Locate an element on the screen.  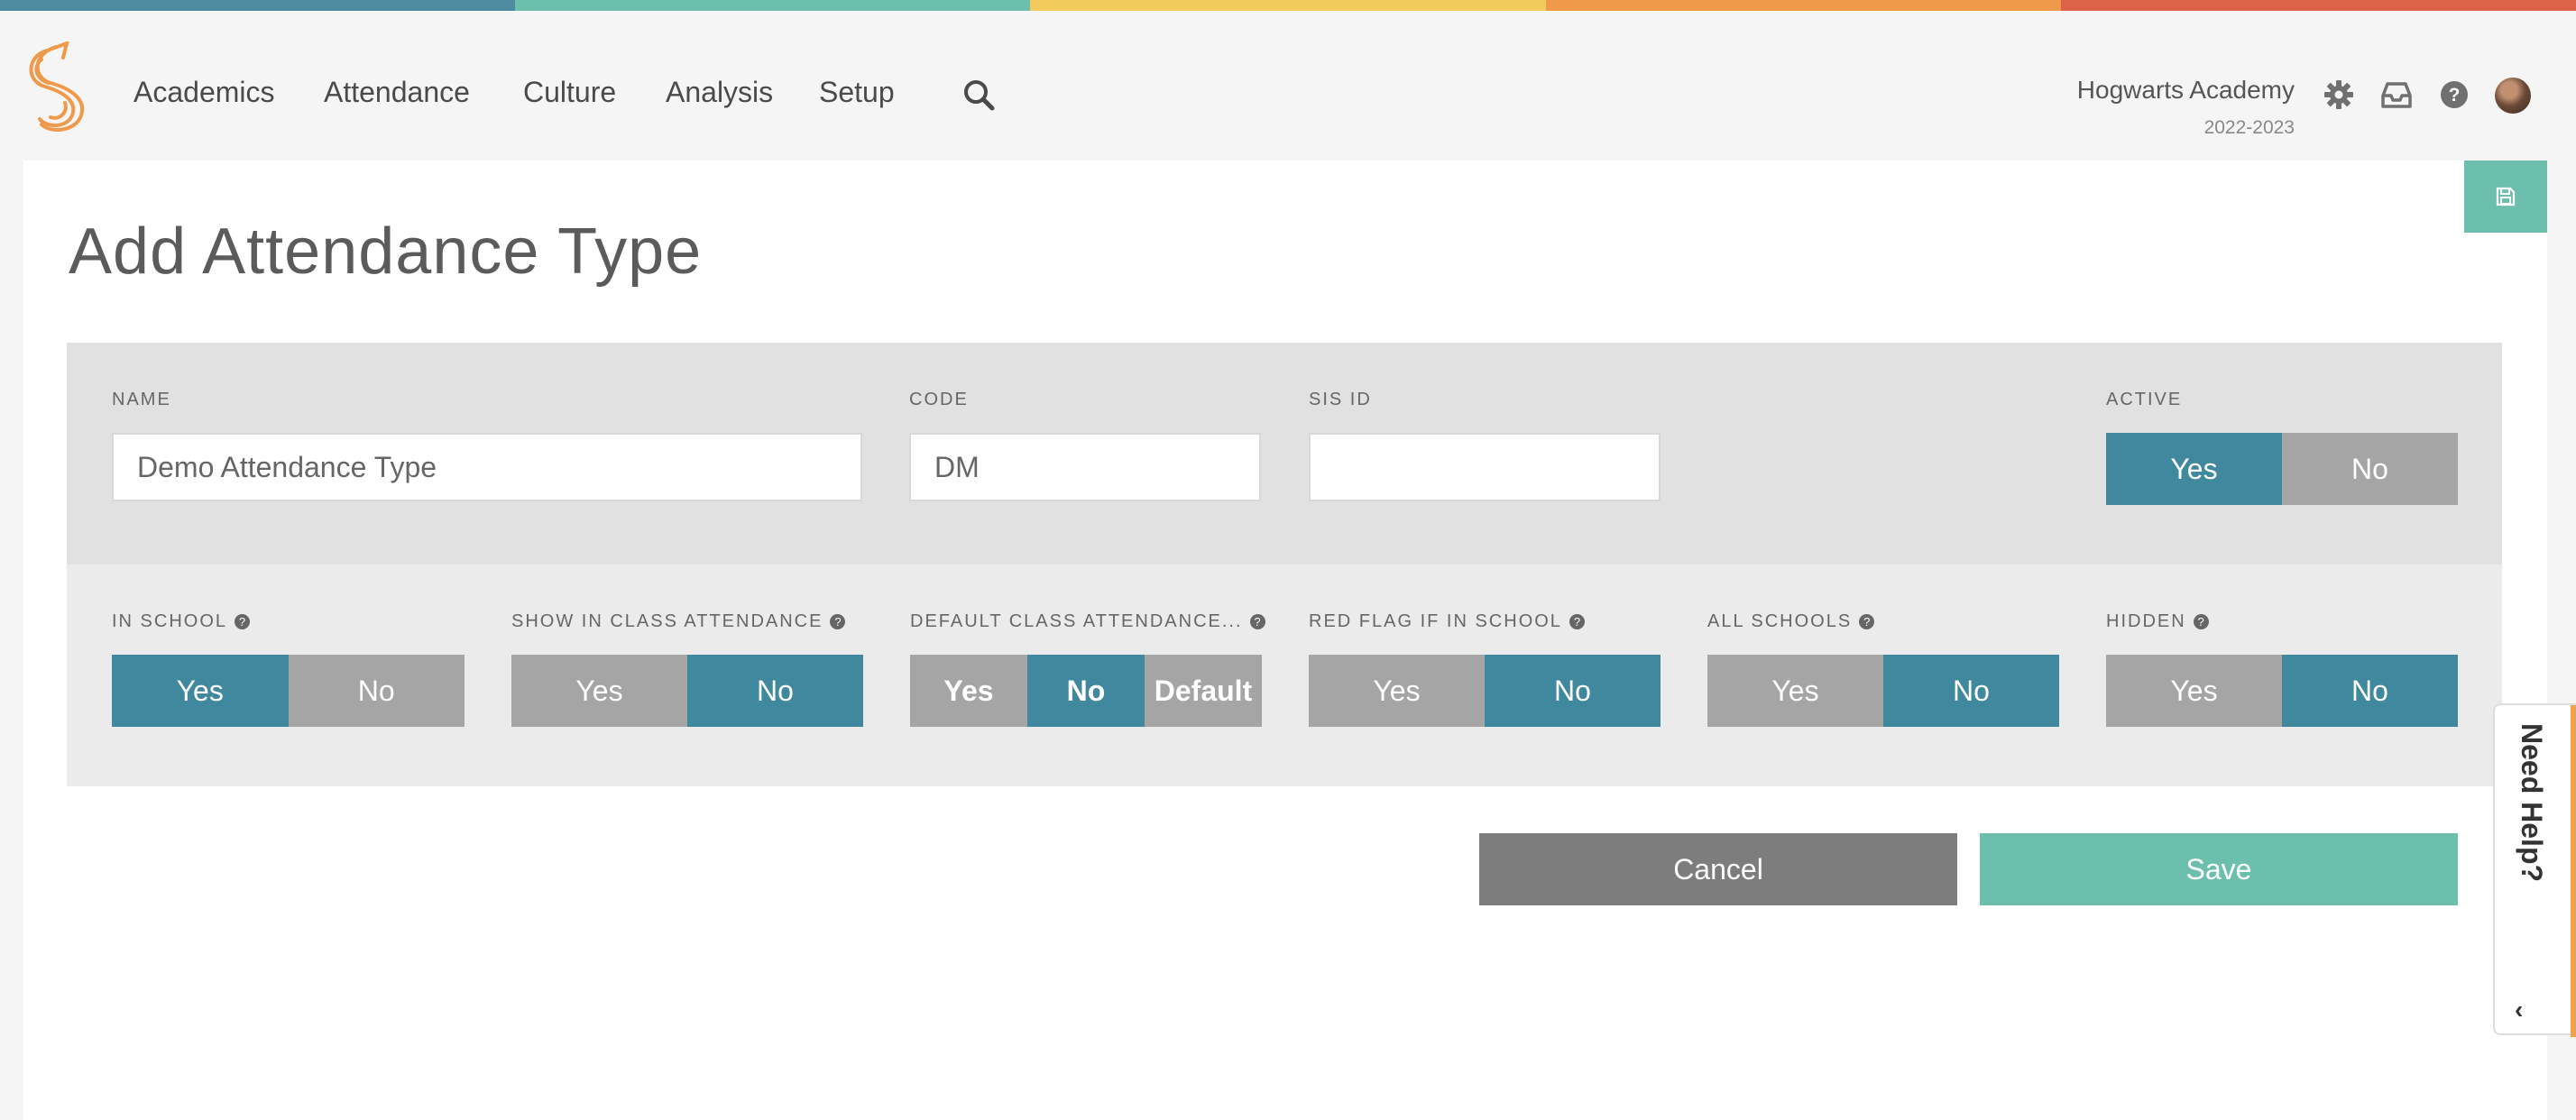
school-year: 2022-2023 is located at coordinates (2249, 127).